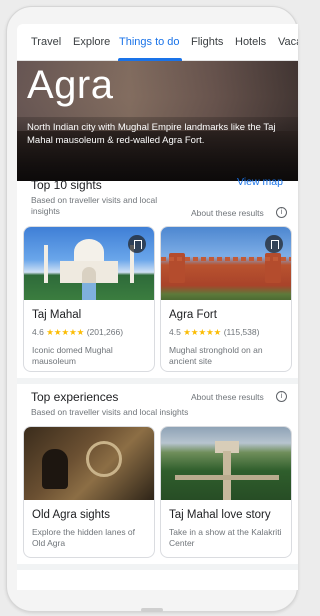  I want to click on taj-mahal-photo, so click(89, 263).